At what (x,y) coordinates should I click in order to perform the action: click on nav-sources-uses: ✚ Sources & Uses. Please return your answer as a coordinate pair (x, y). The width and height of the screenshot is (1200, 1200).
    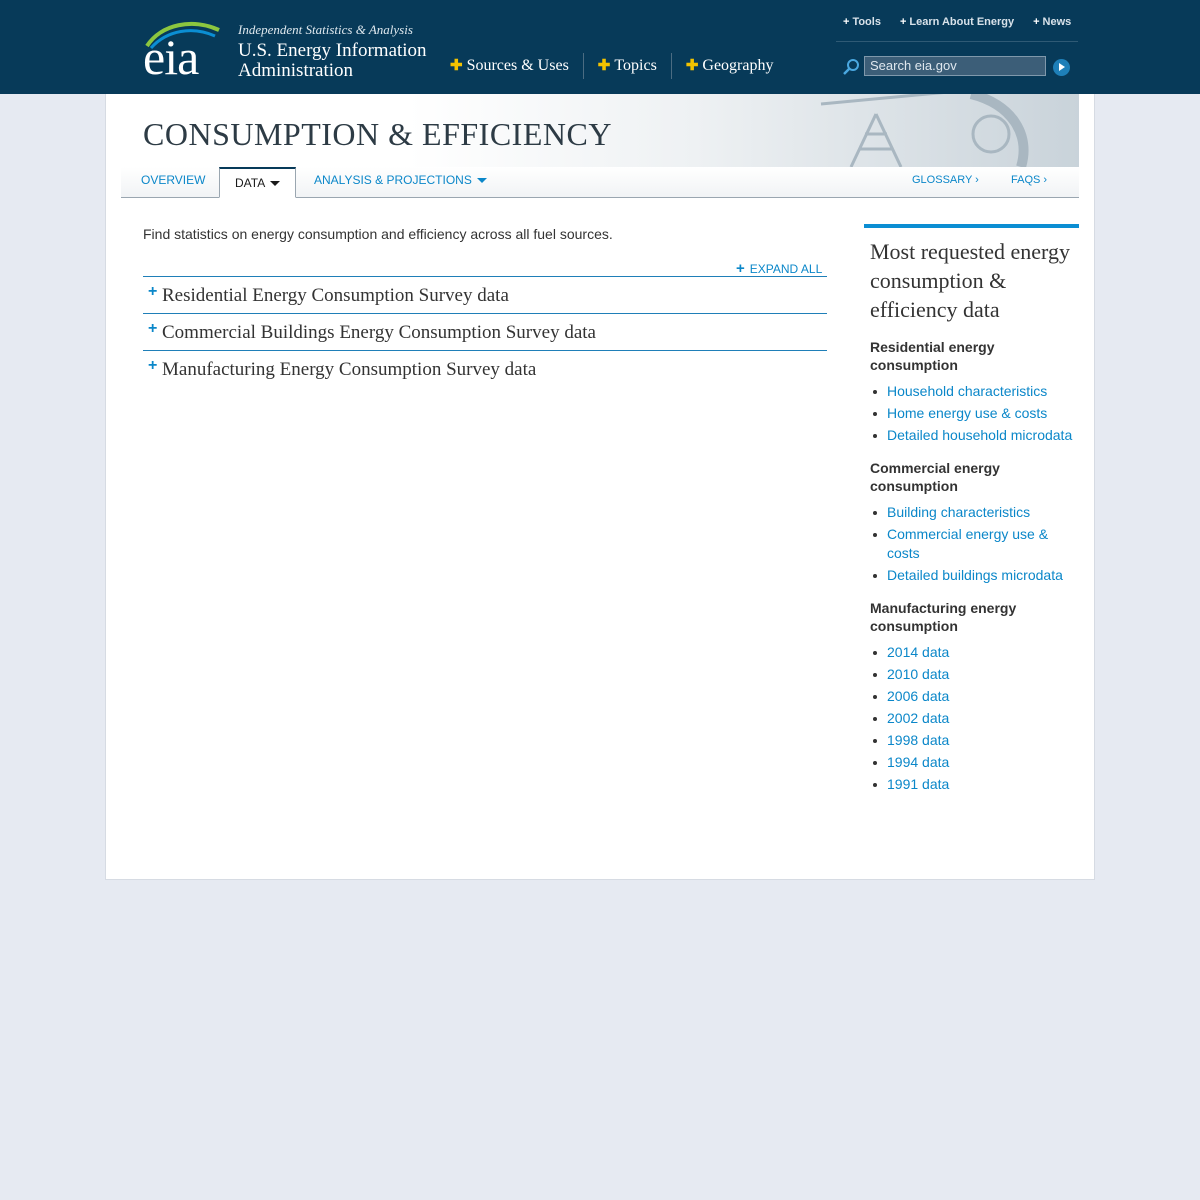
    Looking at the image, I should click on (516, 66).